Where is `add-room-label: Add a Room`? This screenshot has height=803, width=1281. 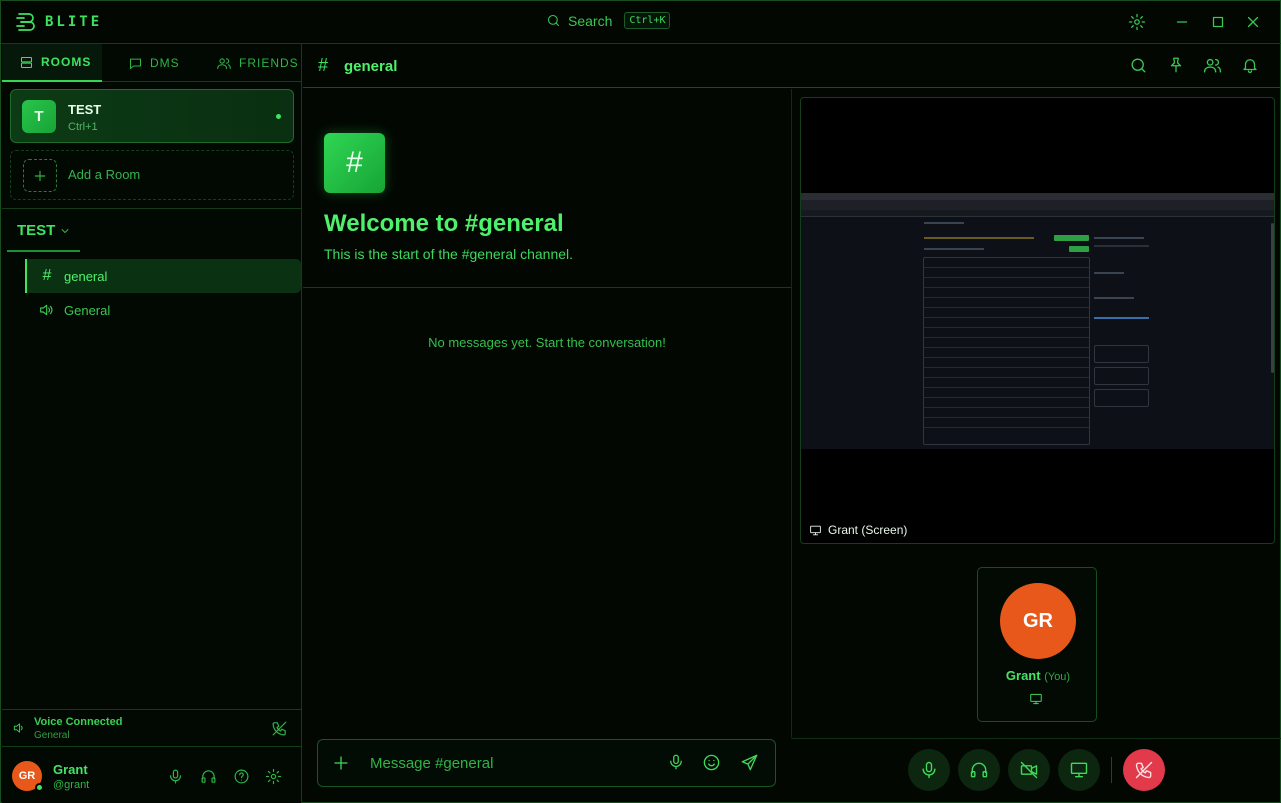
add-room-label: Add a Room is located at coordinates (104, 174).